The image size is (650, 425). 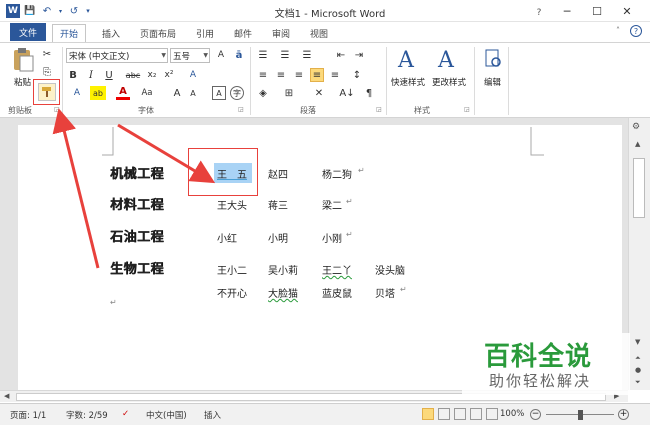 What do you see at coordinates (444, 414) in the screenshot?
I see `reading-view-icon` at bounding box center [444, 414].